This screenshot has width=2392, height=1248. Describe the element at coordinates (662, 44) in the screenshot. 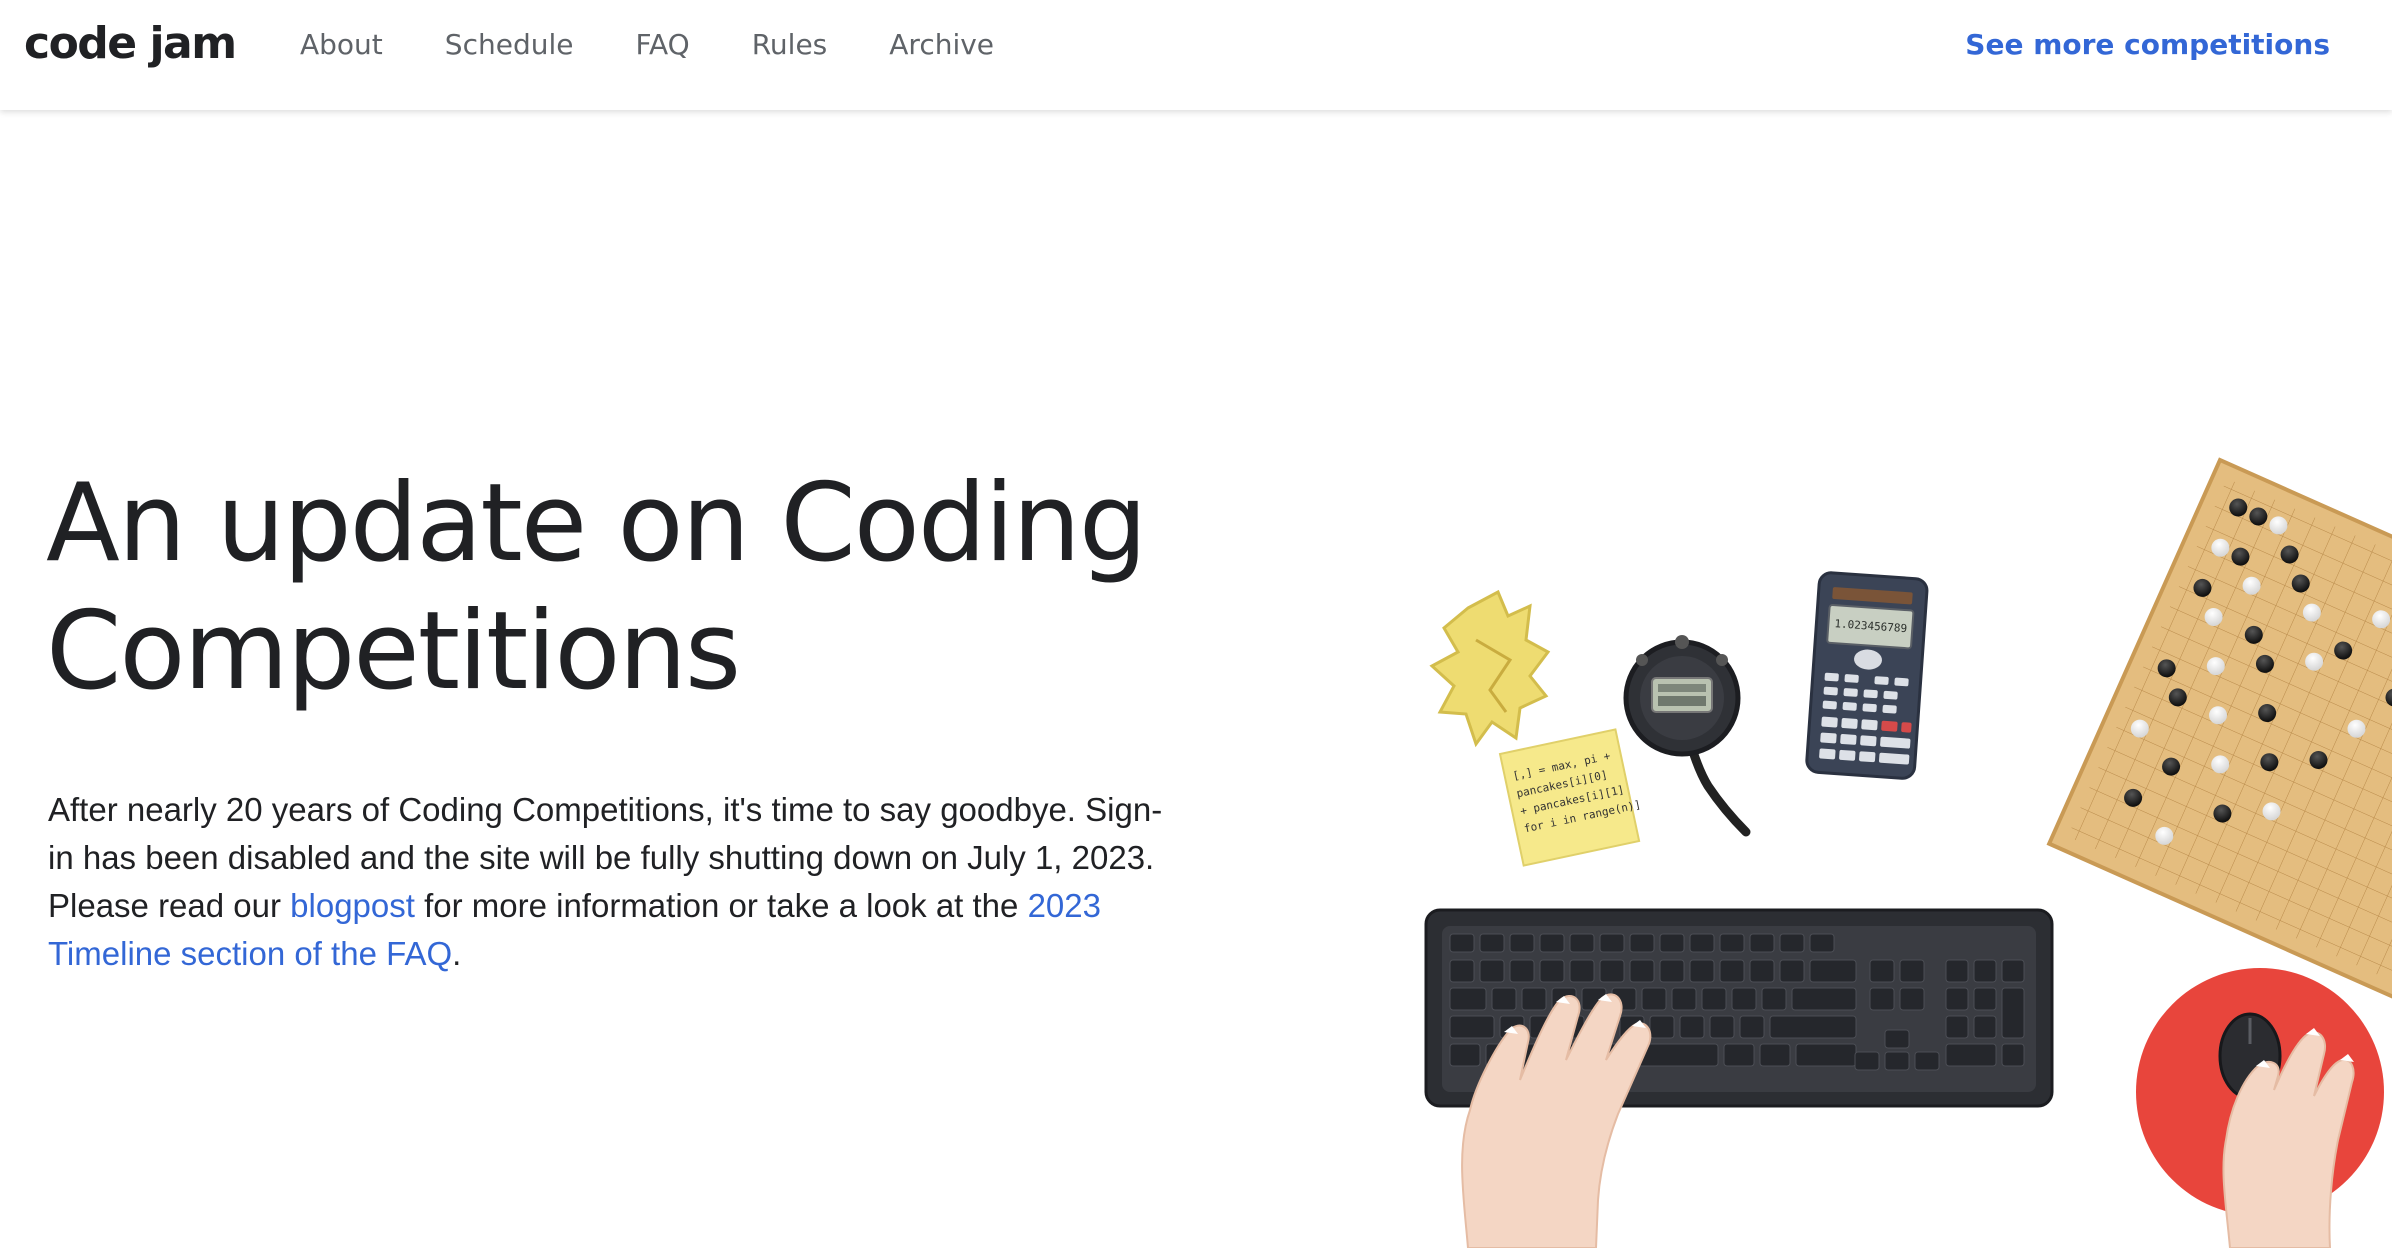

I see `nav-faq: FAQ` at that location.